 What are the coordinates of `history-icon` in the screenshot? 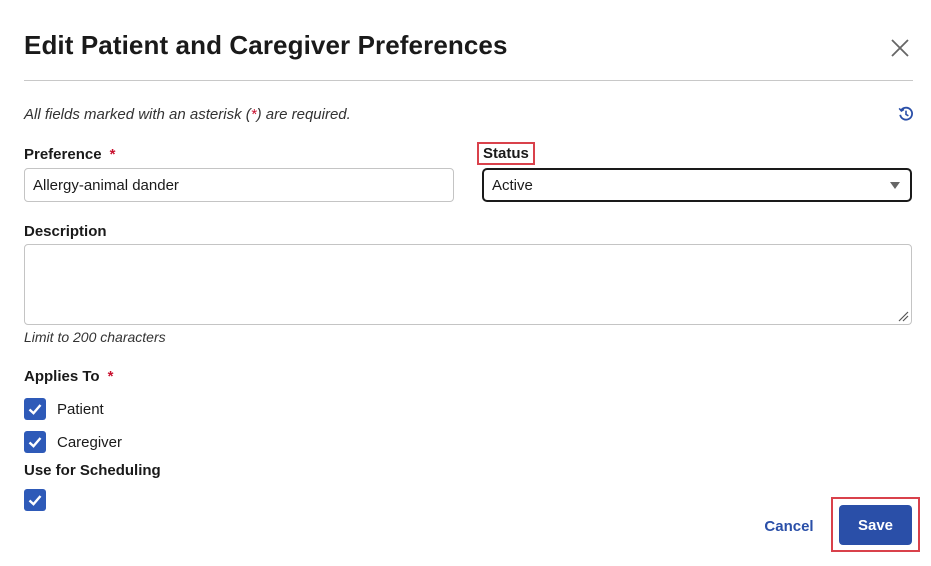 It's located at (905, 113).